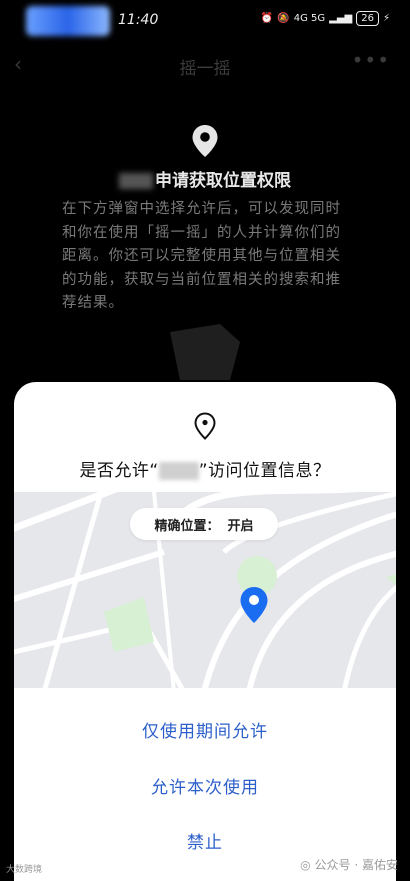 The image size is (410, 881). I want to click on watermark-right: ◎ 公众号 · 嘉佑安, so click(349, 865).